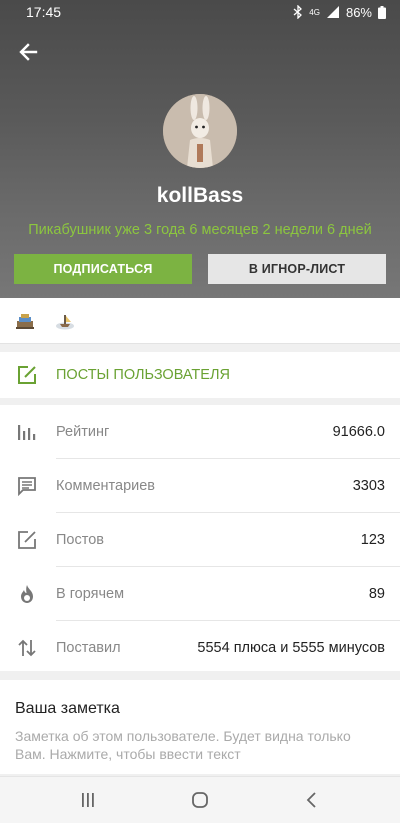  What do you see at coordinates (44, 12) in the screenshot?
I see `status-time: 17:45` at bounding box center [44, 12].